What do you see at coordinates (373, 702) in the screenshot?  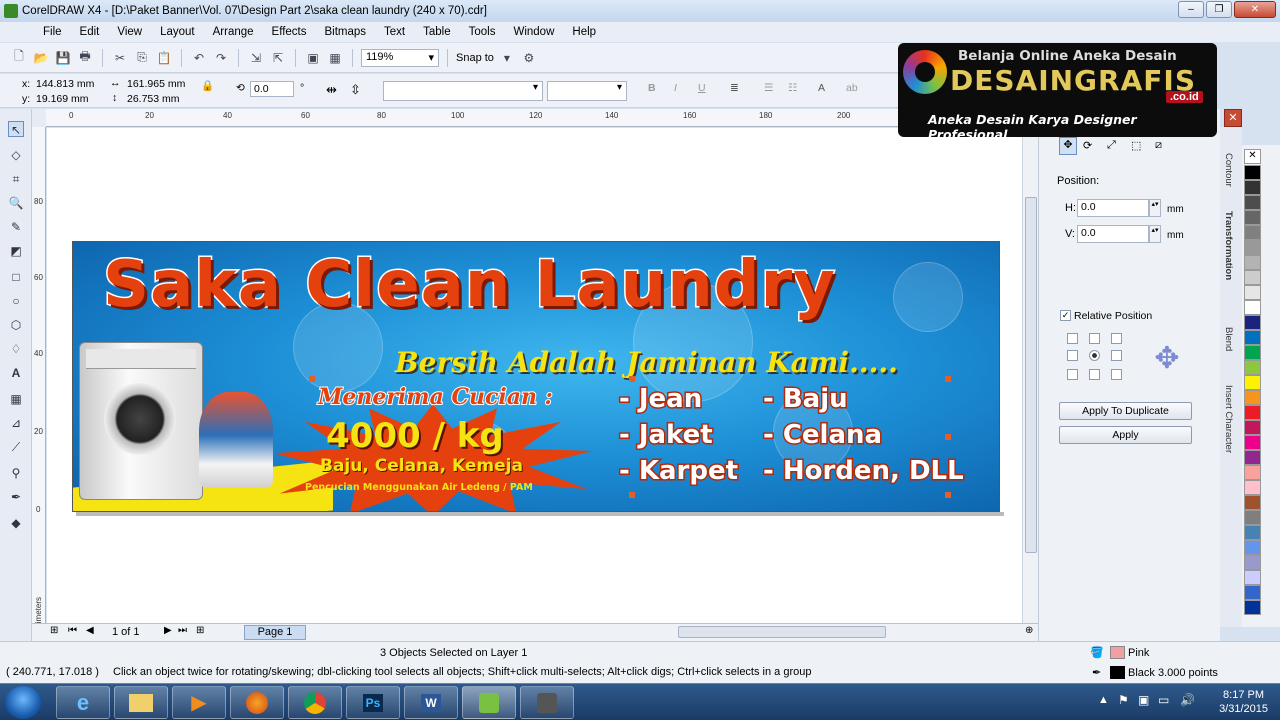 I see `photoshop-icon: Ps` at bounding box center [373, 702].